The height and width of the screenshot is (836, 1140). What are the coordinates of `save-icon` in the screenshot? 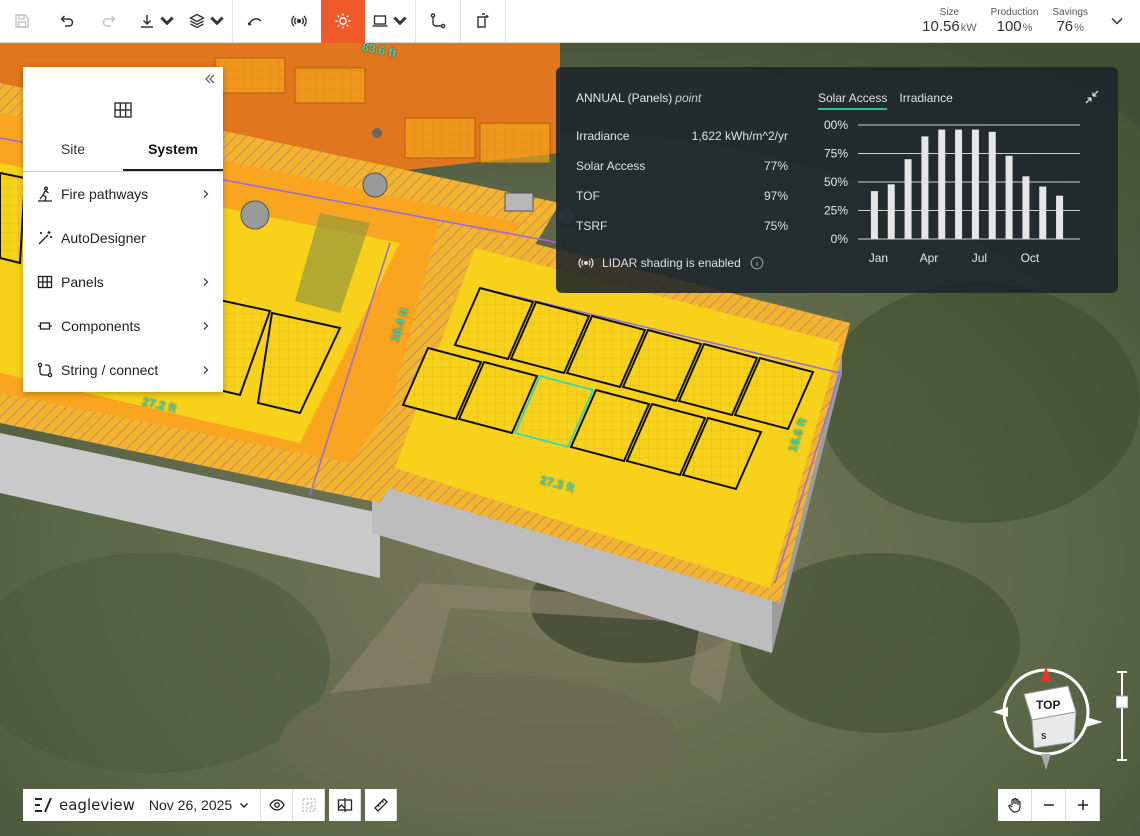 It's located at (22, 21).